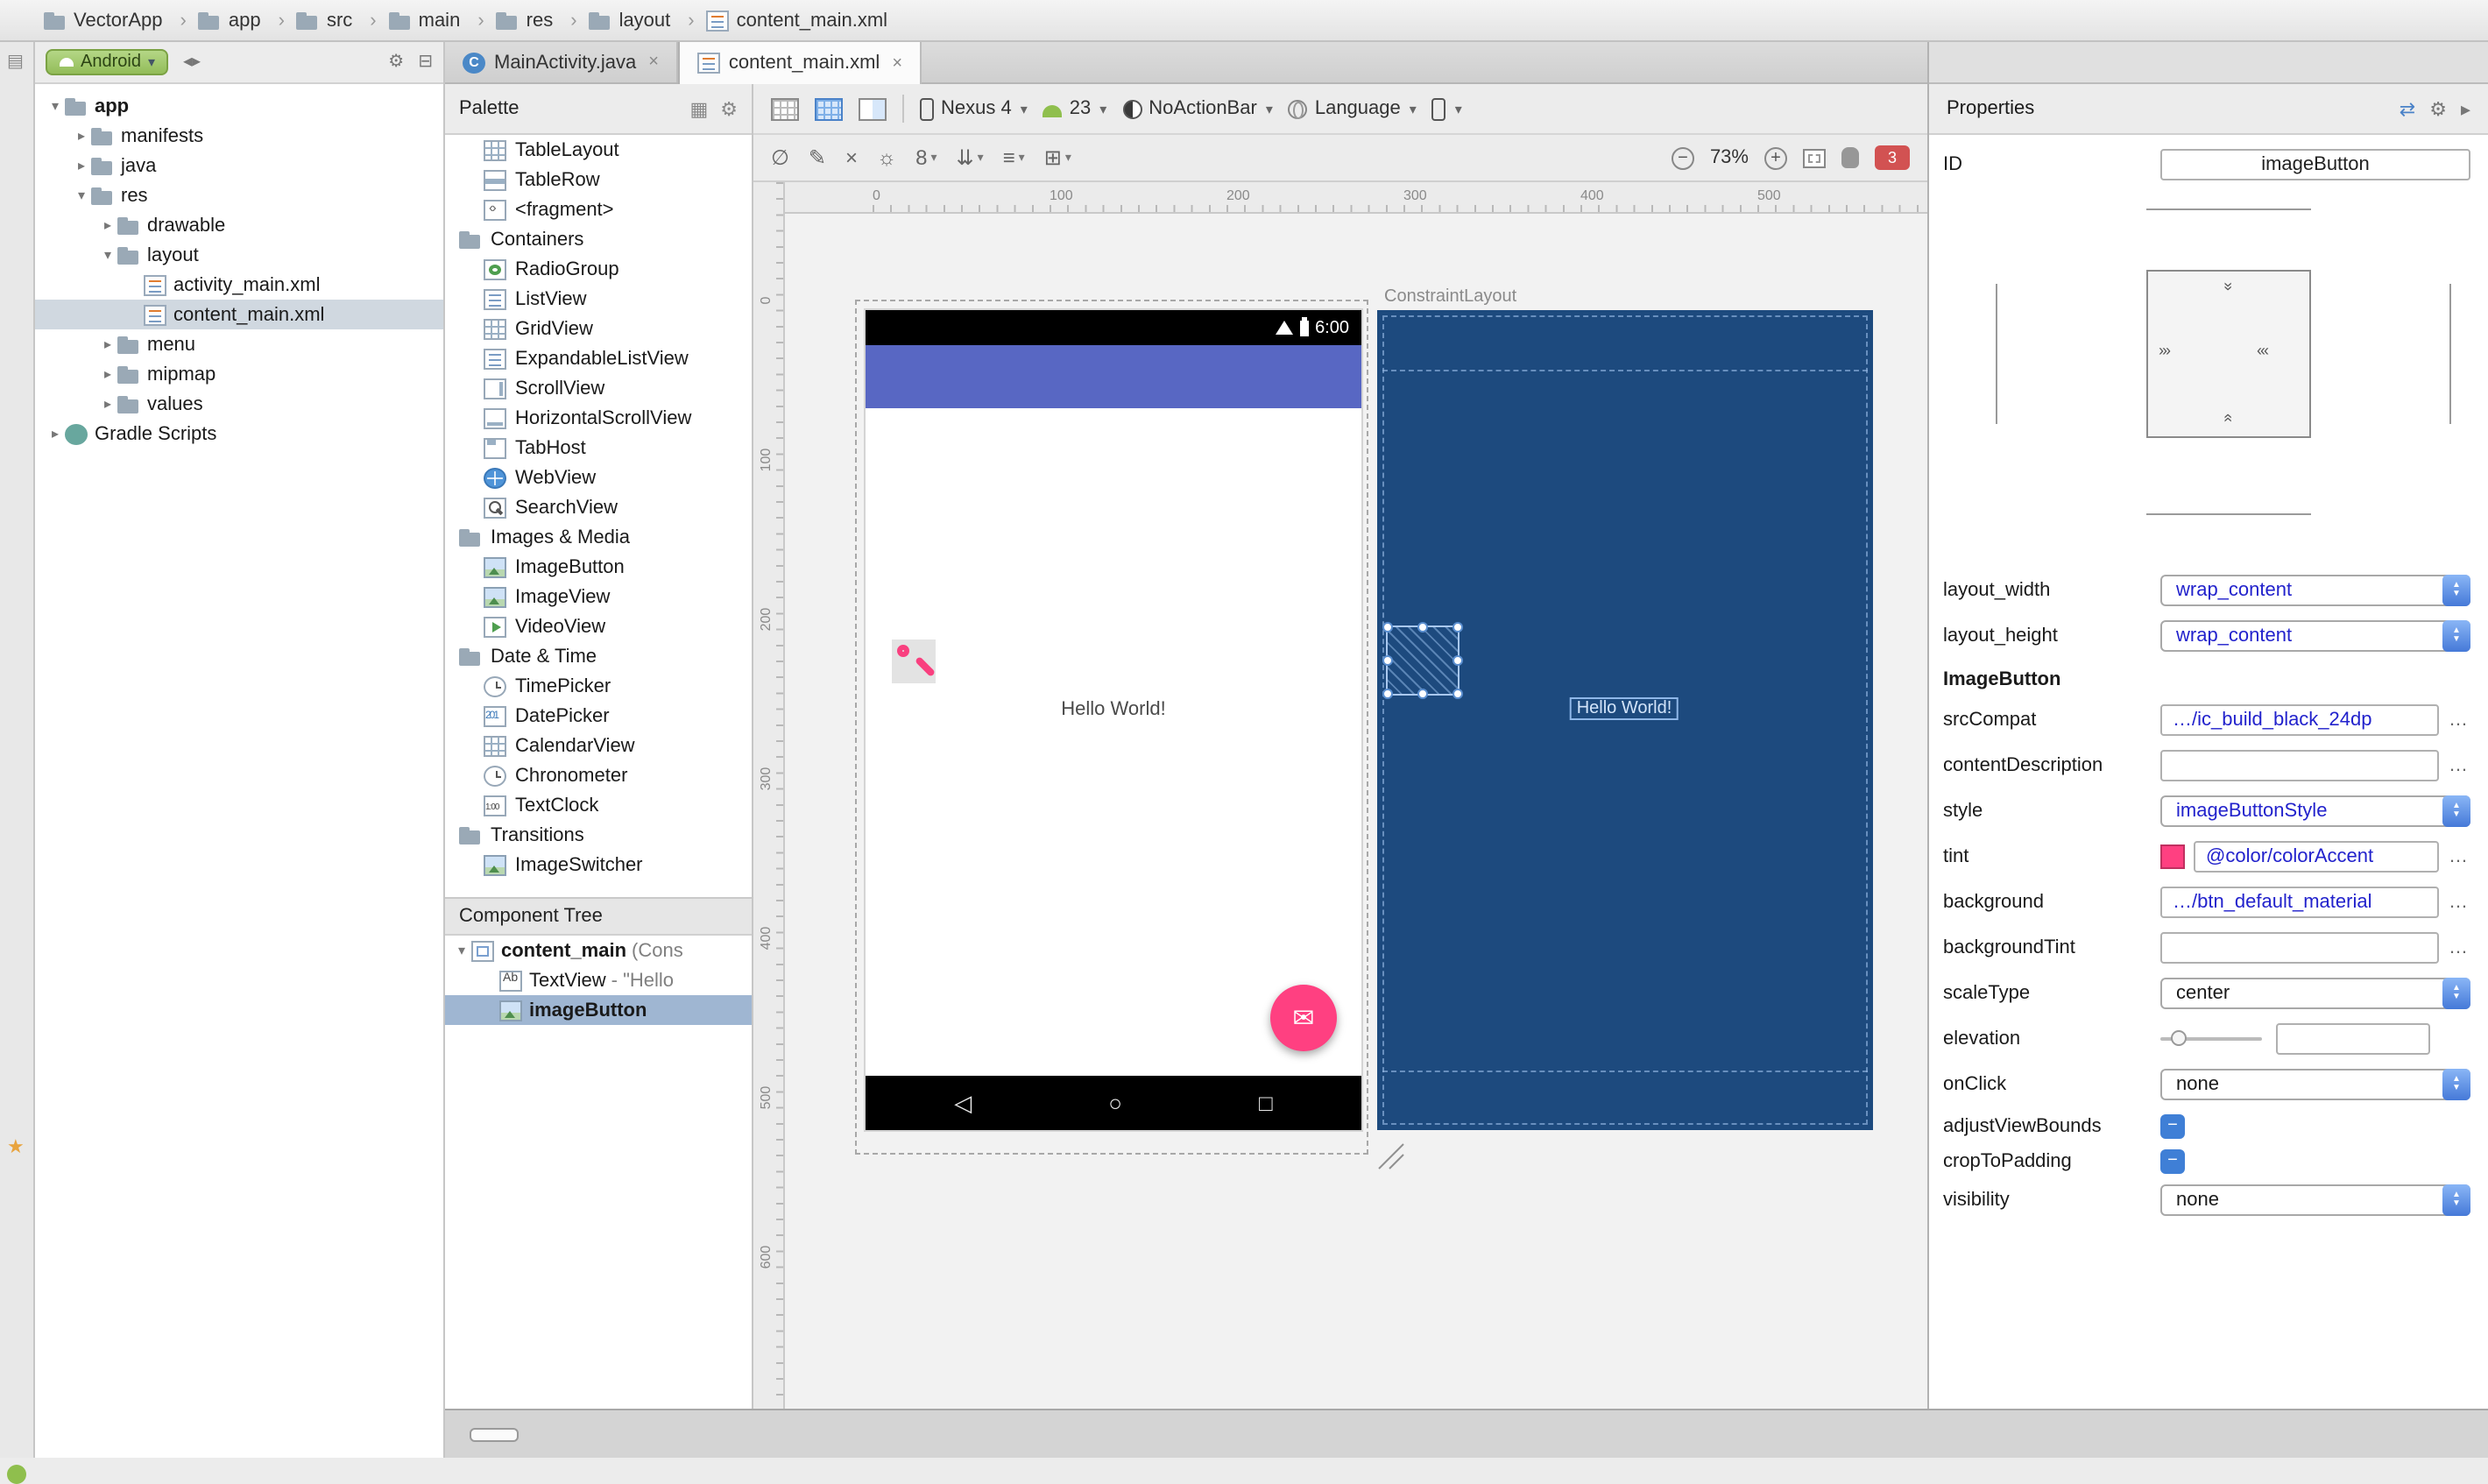  I want to click on palette-item: HorizontalScrollView, so click(598, 418).